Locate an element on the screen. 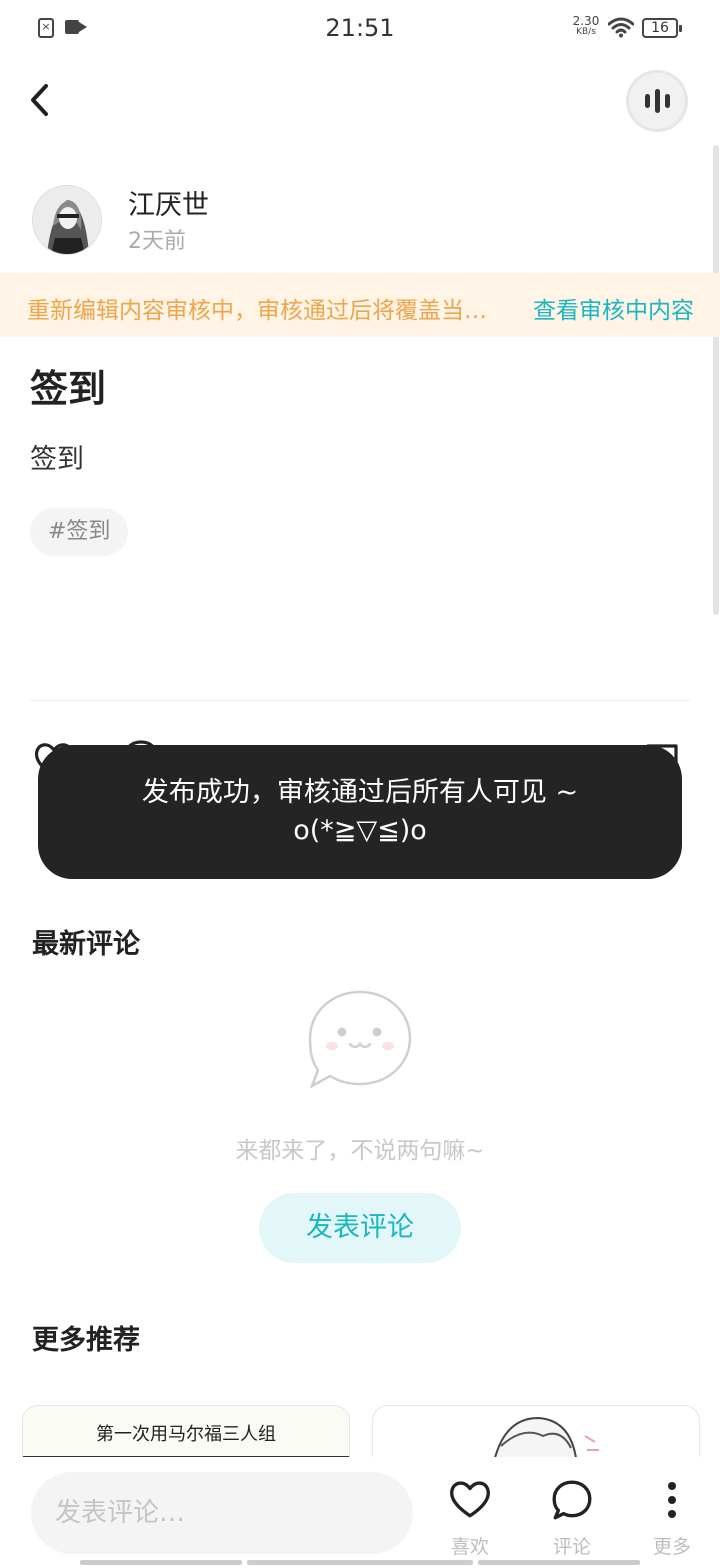  network-speed-value: 2.30 is located at coordinates (586, 21).